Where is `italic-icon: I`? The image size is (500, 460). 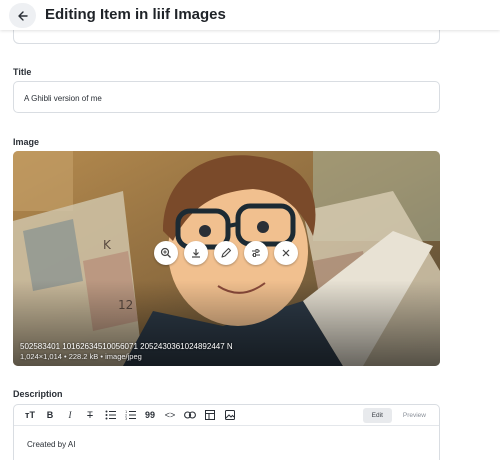 italic-icon: I is located at coordinates (70, 415).